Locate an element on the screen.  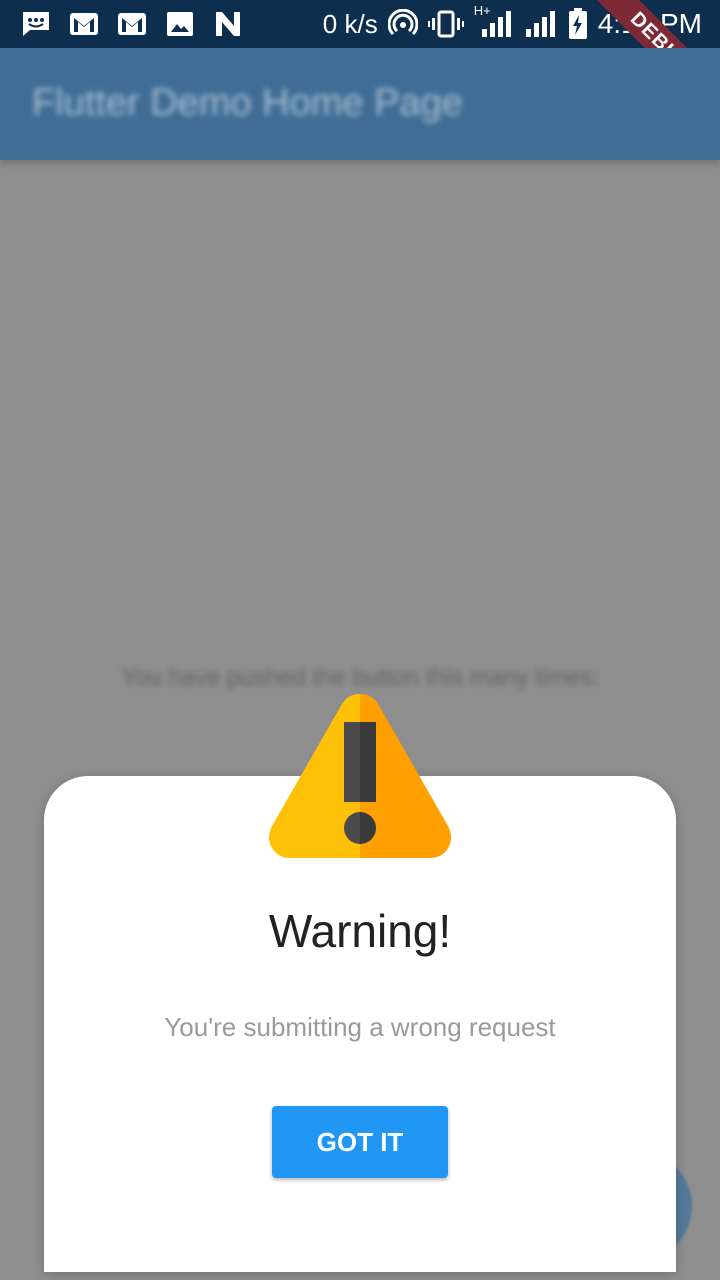
status-bar: 0 k/s H+ 4:19 PM DEBUG is located at coordinates (360, 64).